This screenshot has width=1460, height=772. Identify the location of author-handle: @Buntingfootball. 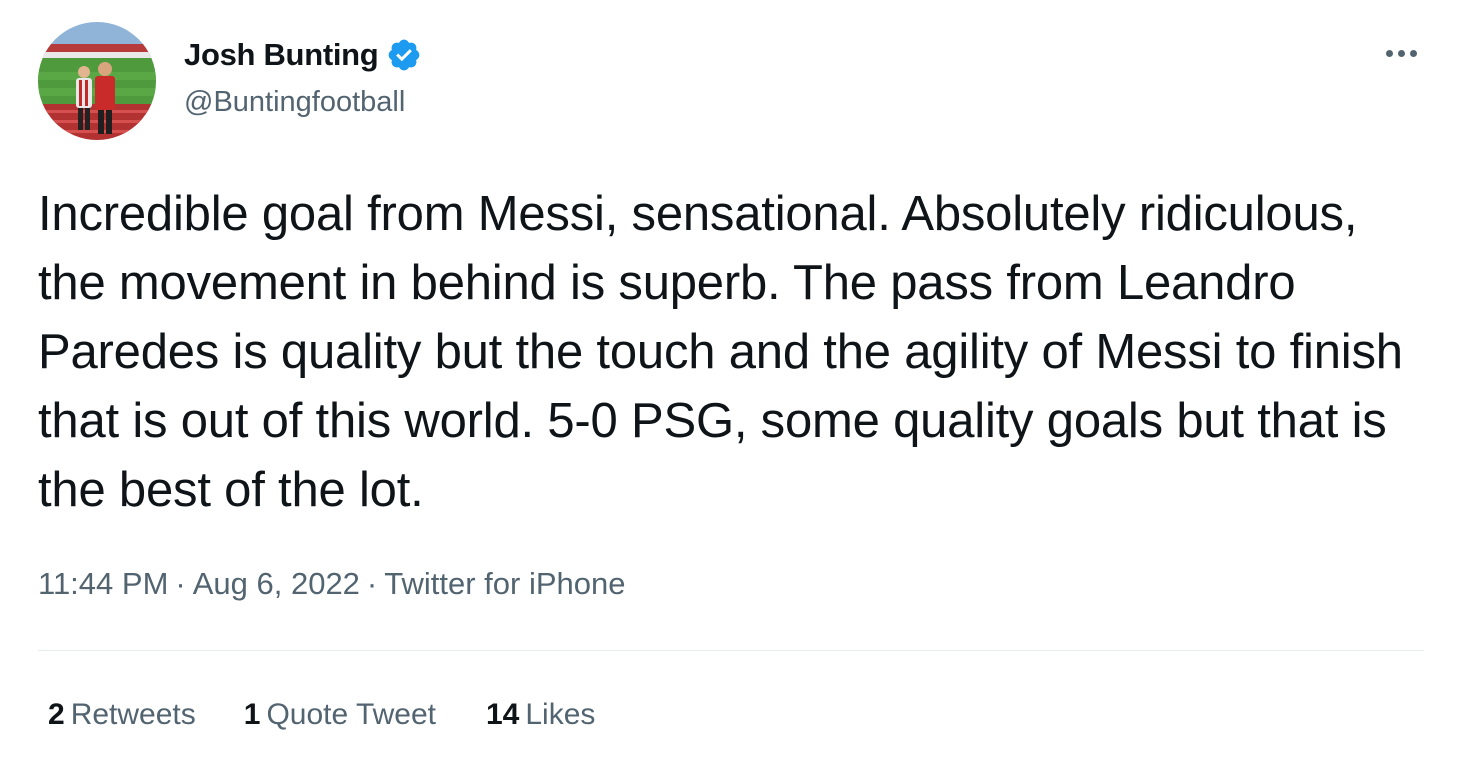
(294, 102).